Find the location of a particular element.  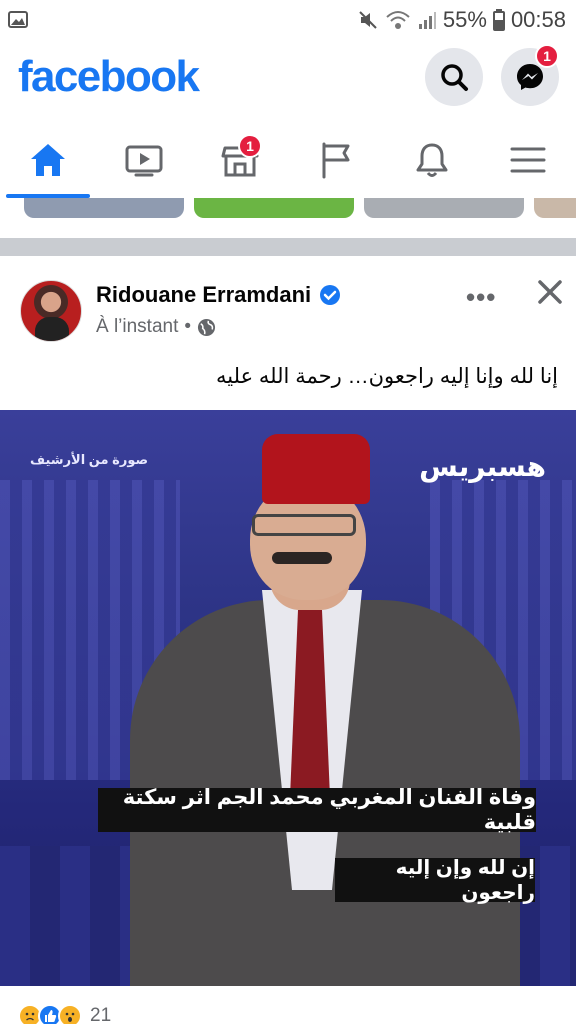

video-icon is located at coordinates (144, 161).